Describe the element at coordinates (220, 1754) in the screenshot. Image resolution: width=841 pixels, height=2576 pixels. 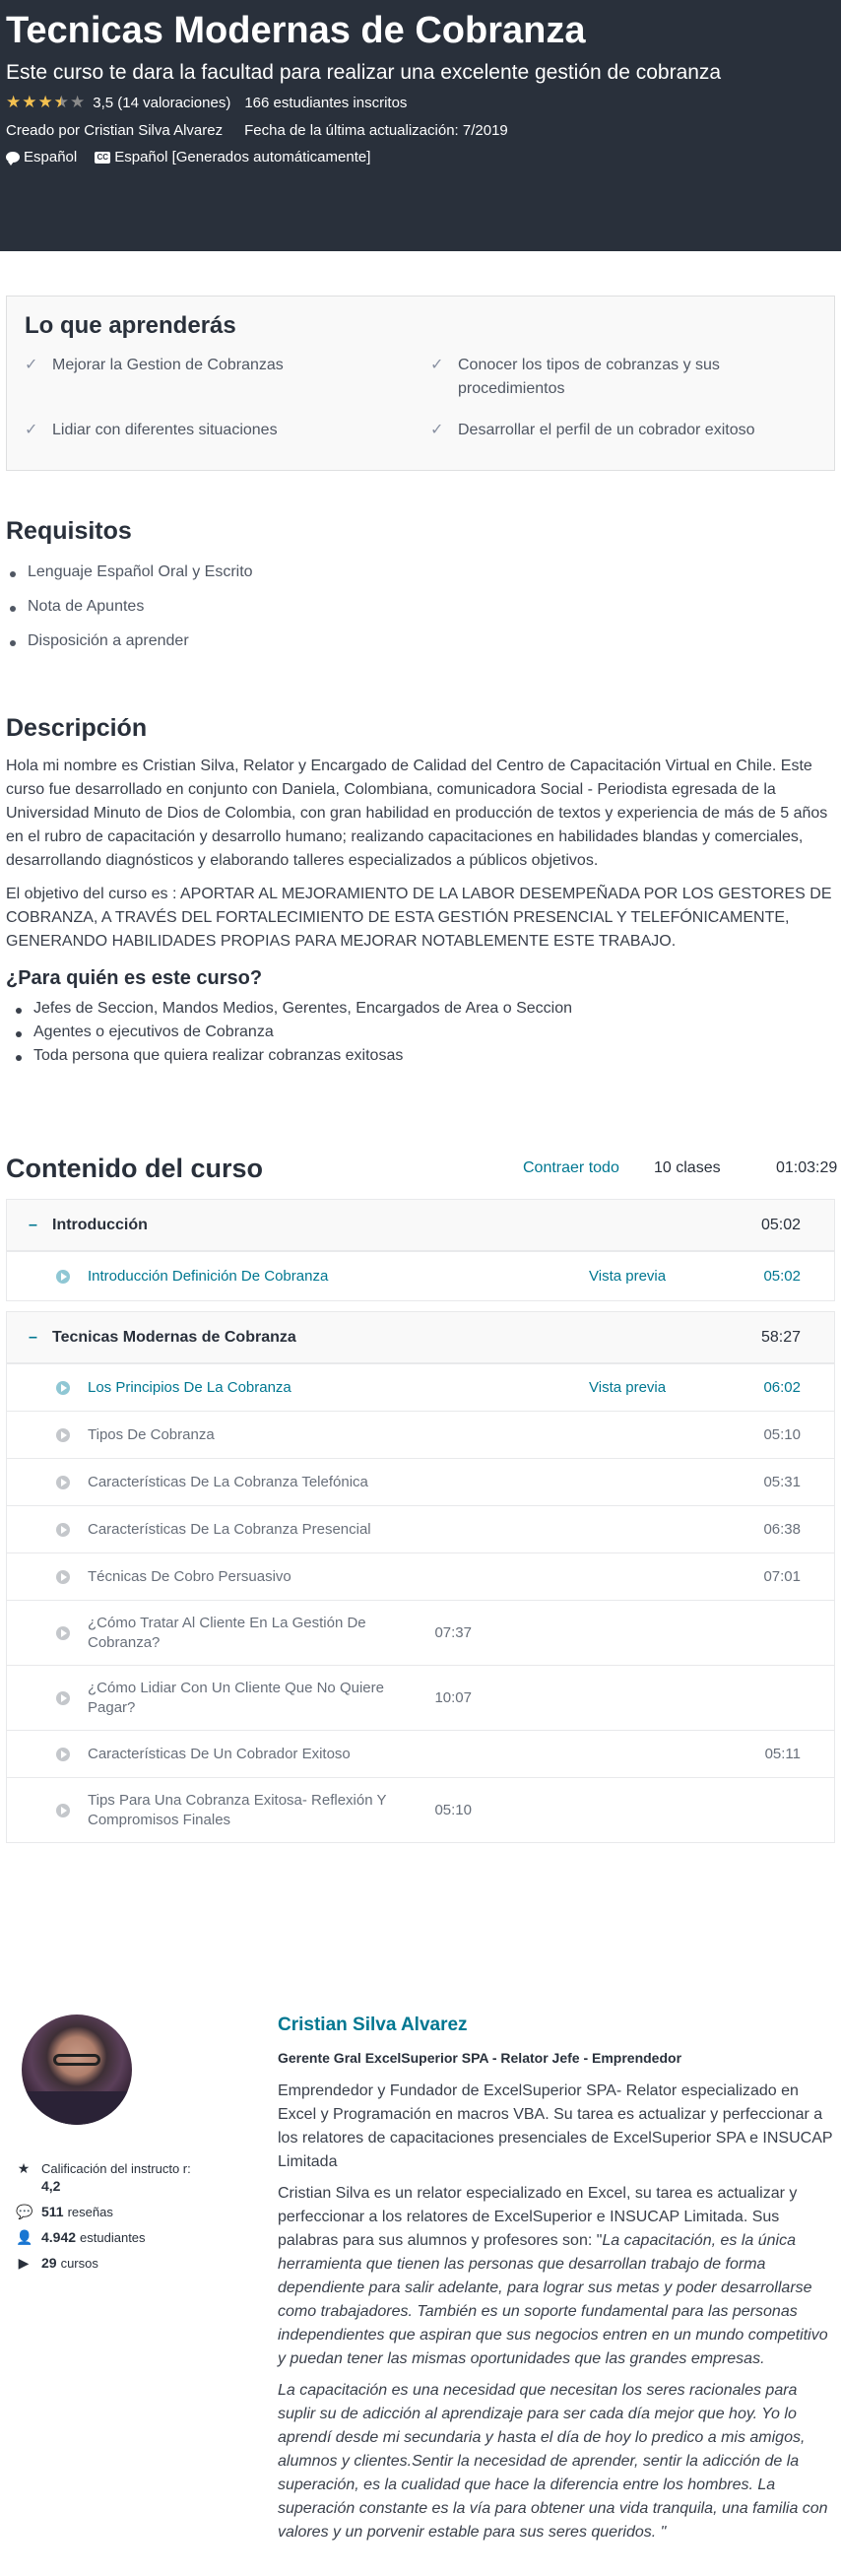
I see `lecture-title: Características De Un Cobrador Exitoso` at that location.